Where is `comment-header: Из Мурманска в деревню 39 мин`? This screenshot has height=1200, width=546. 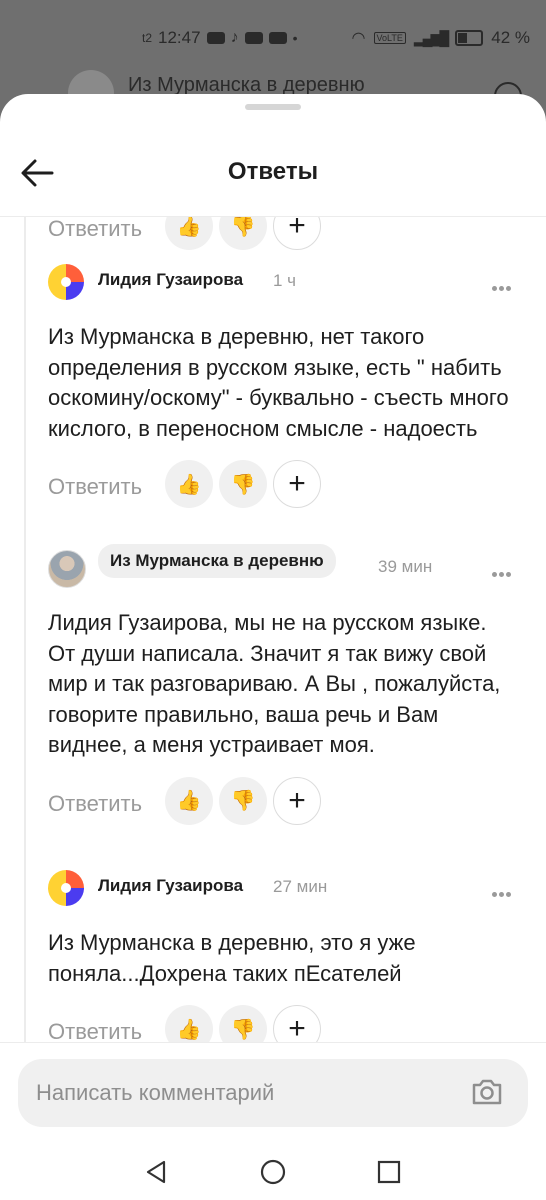 comment-header: Из Мурманска в деревню 39 мин is located at coordinates (288, 567).